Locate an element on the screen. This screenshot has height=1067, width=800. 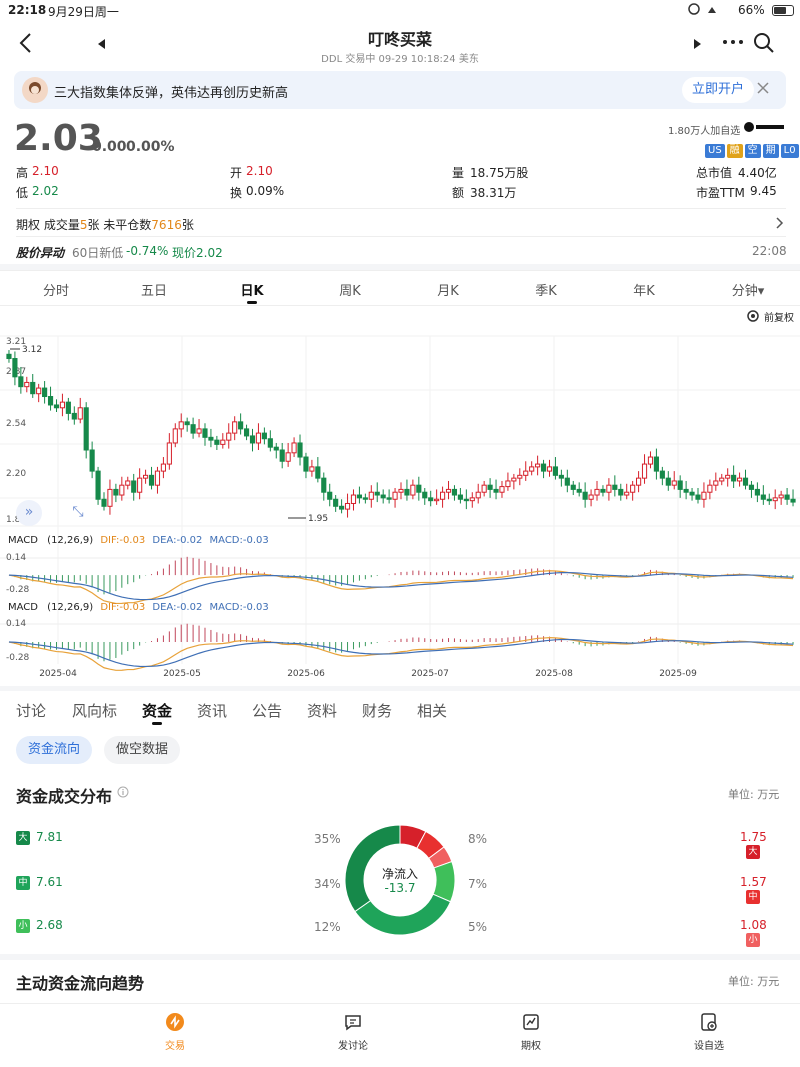
open-account-button: 立即开户 is located at coordinates (718, 90).